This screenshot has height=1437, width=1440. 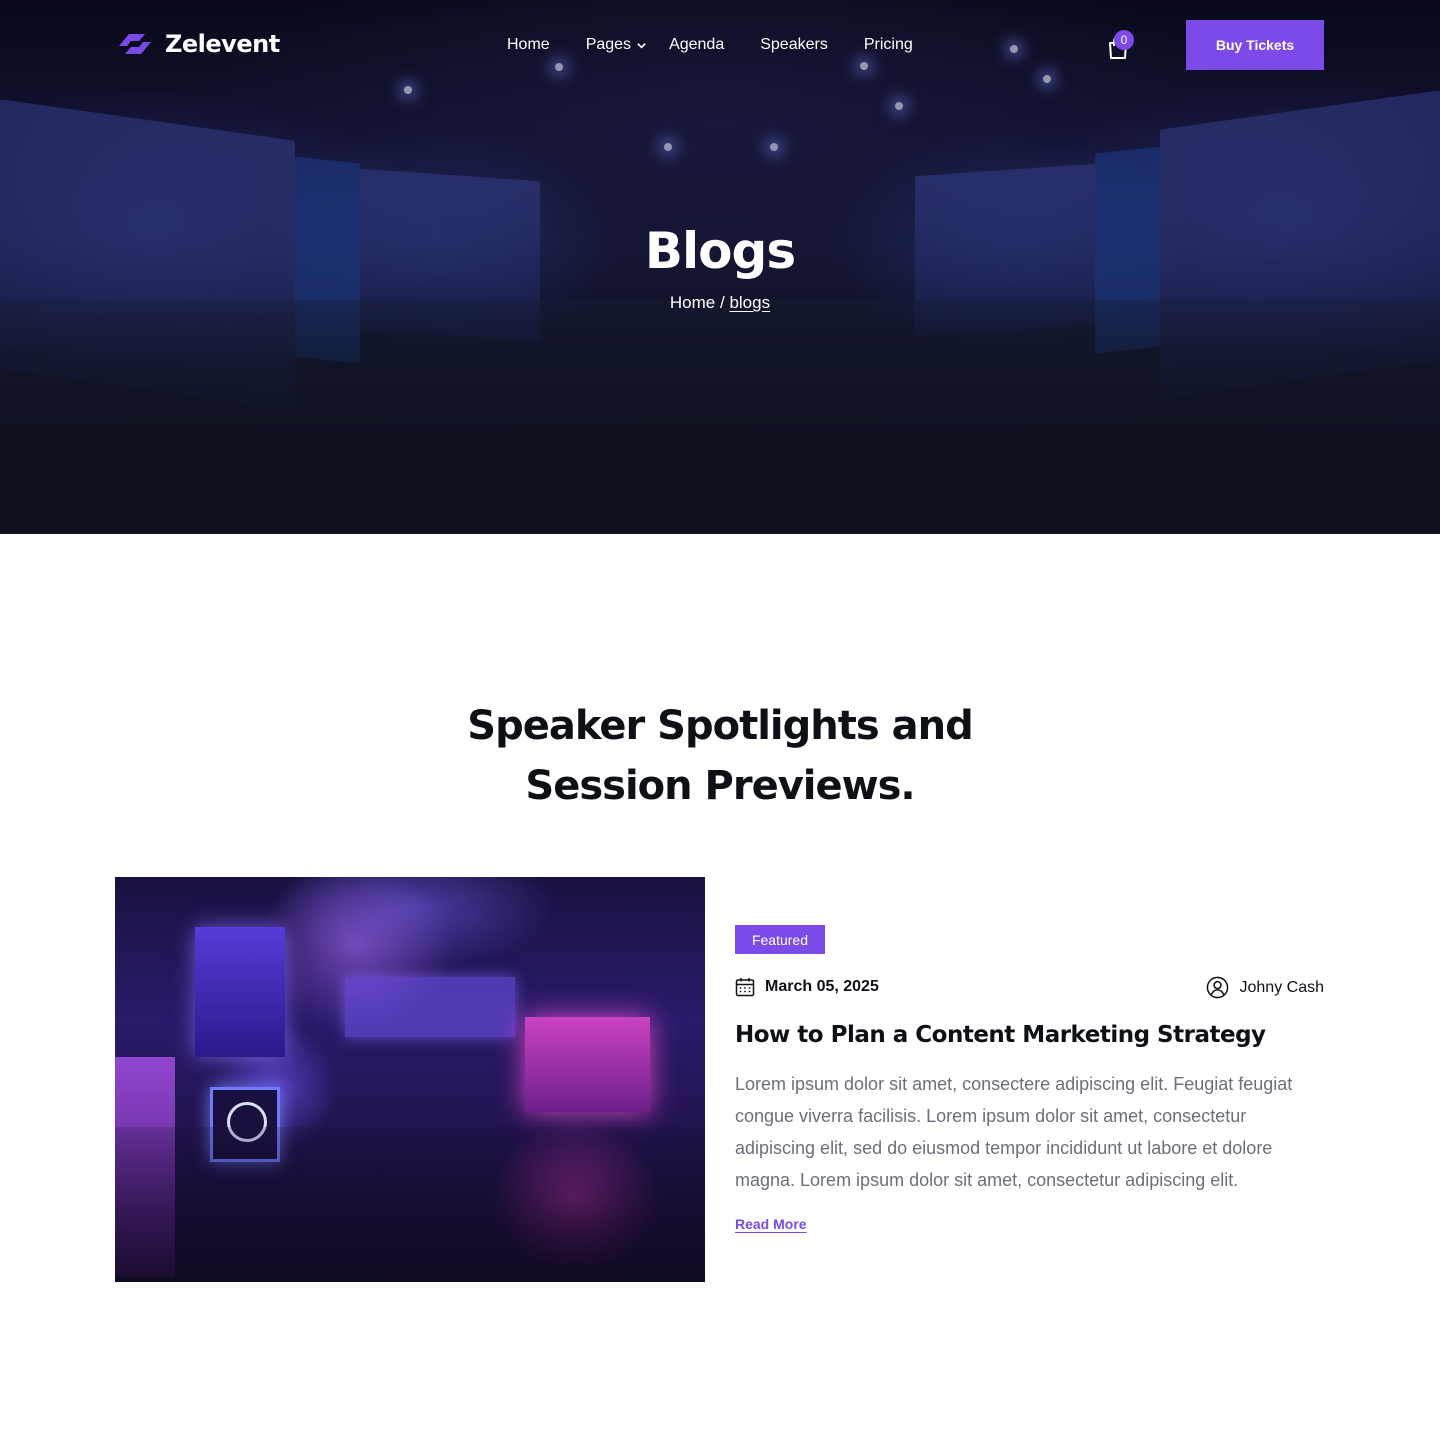 I want to click on brand-name: Zelevent, so click(x=222, y=44).